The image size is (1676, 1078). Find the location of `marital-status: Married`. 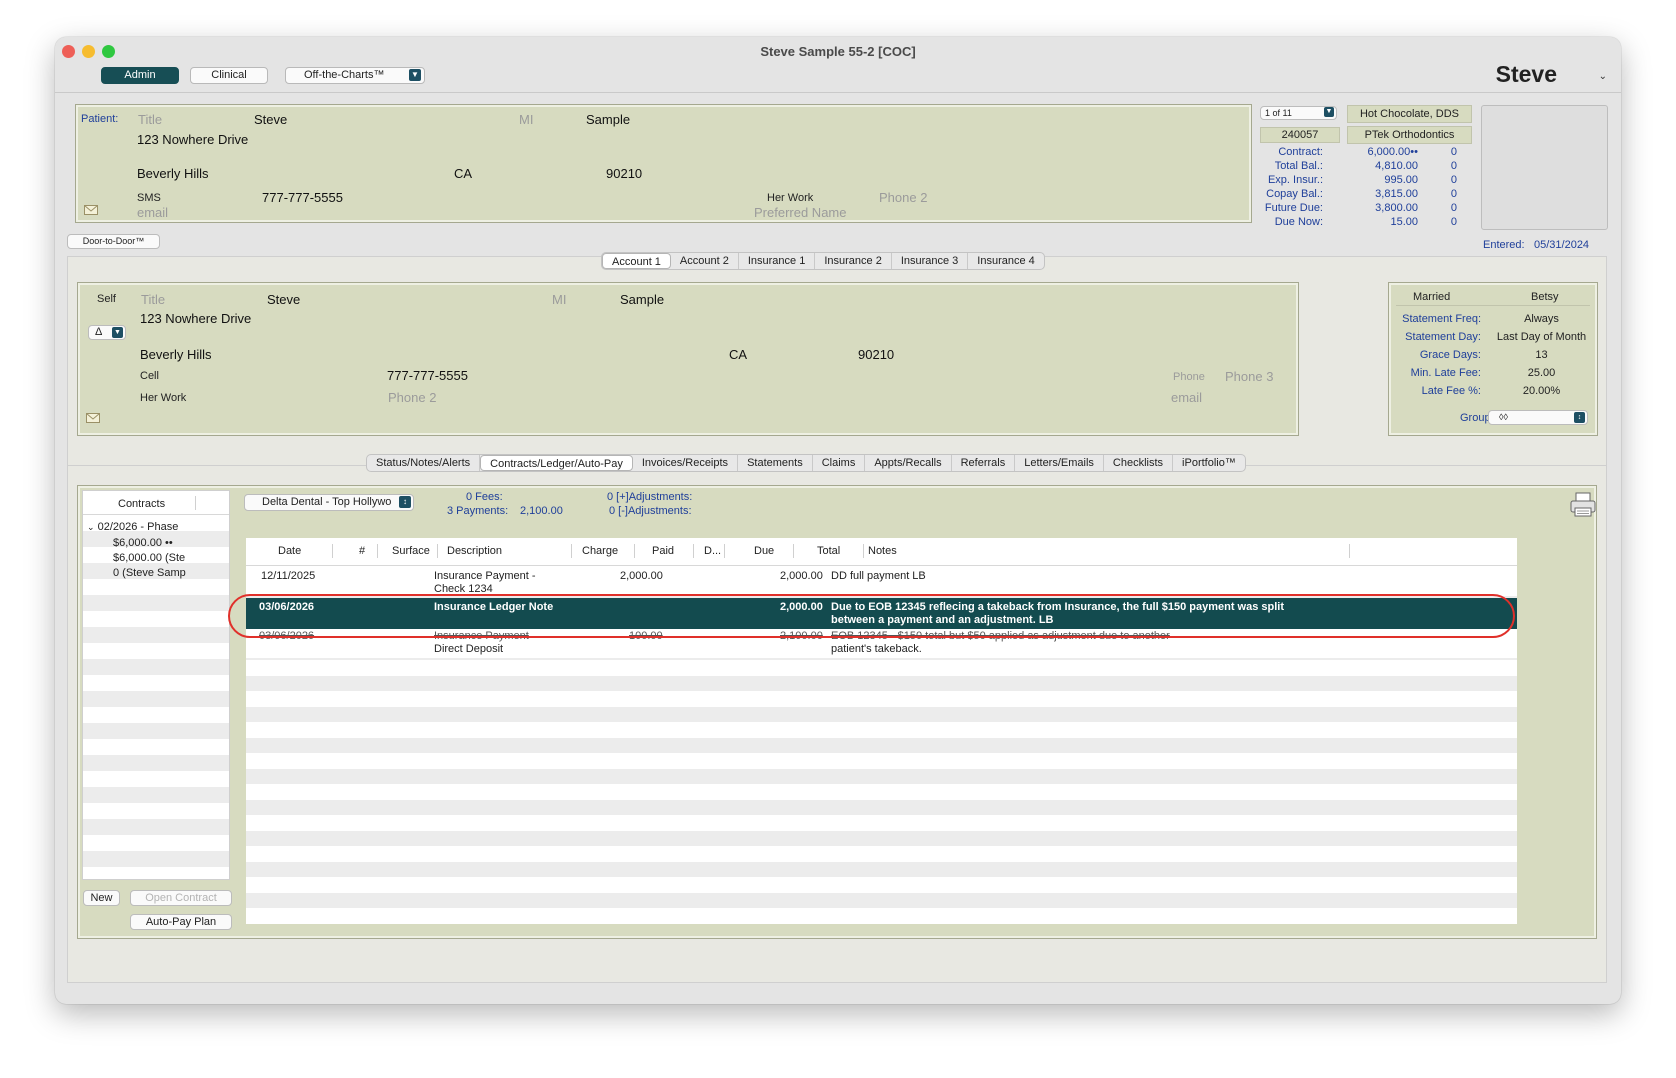

marital-status: Married is located at coordinates (1431, 297).